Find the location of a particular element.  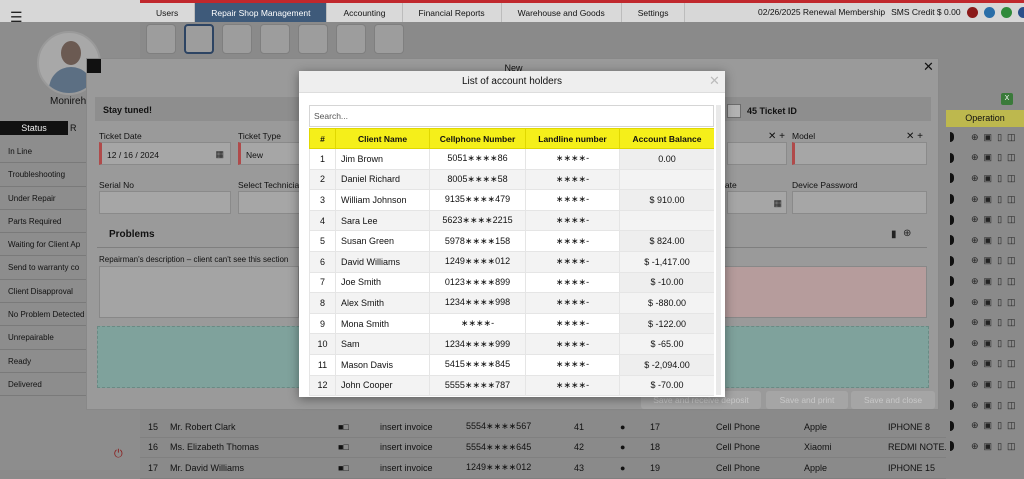

status-item: Parts Required is located at coordinates (43, 222).